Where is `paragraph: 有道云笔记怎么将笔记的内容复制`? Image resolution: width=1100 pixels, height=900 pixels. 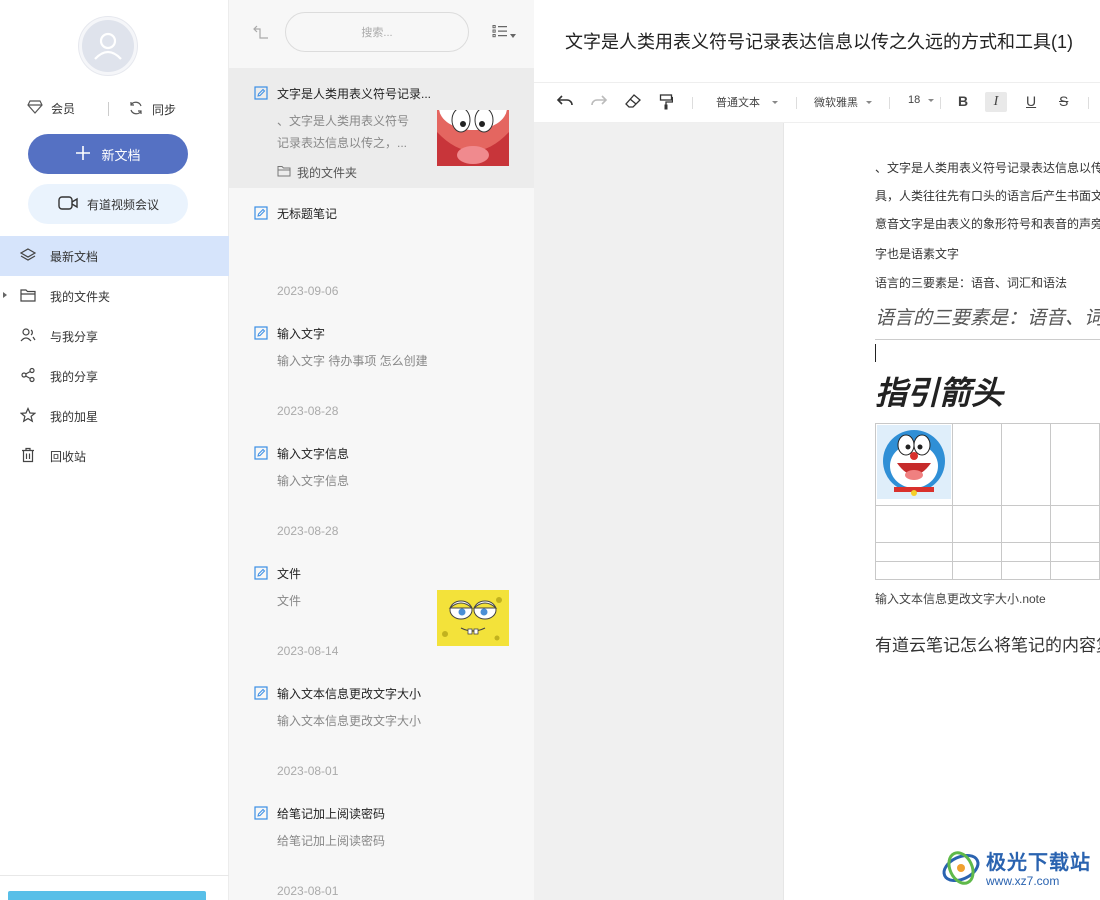
paragraph: 有道云笔记怎么将笔记的内容复制 is located at coordinates (987, 643).